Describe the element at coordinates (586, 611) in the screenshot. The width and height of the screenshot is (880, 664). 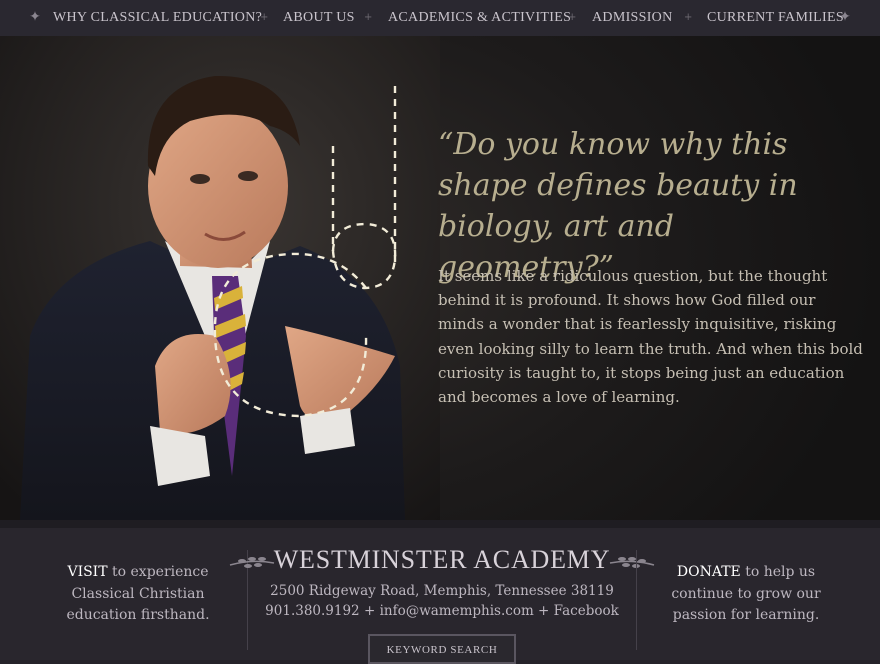
I see `facebook-link: Facebook` at that location.